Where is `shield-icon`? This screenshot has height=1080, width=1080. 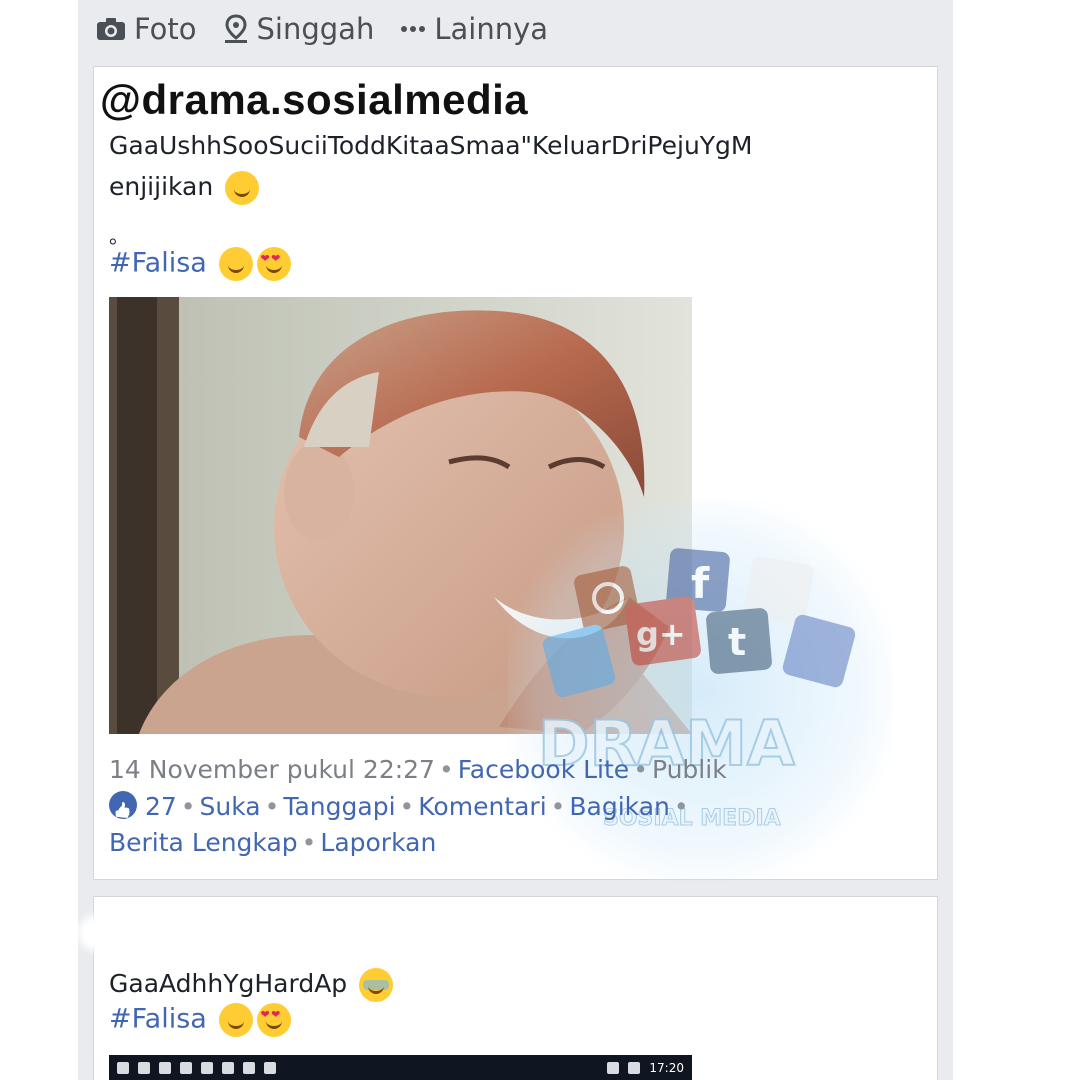 shield-icon is located at coordinates (165, 1067).